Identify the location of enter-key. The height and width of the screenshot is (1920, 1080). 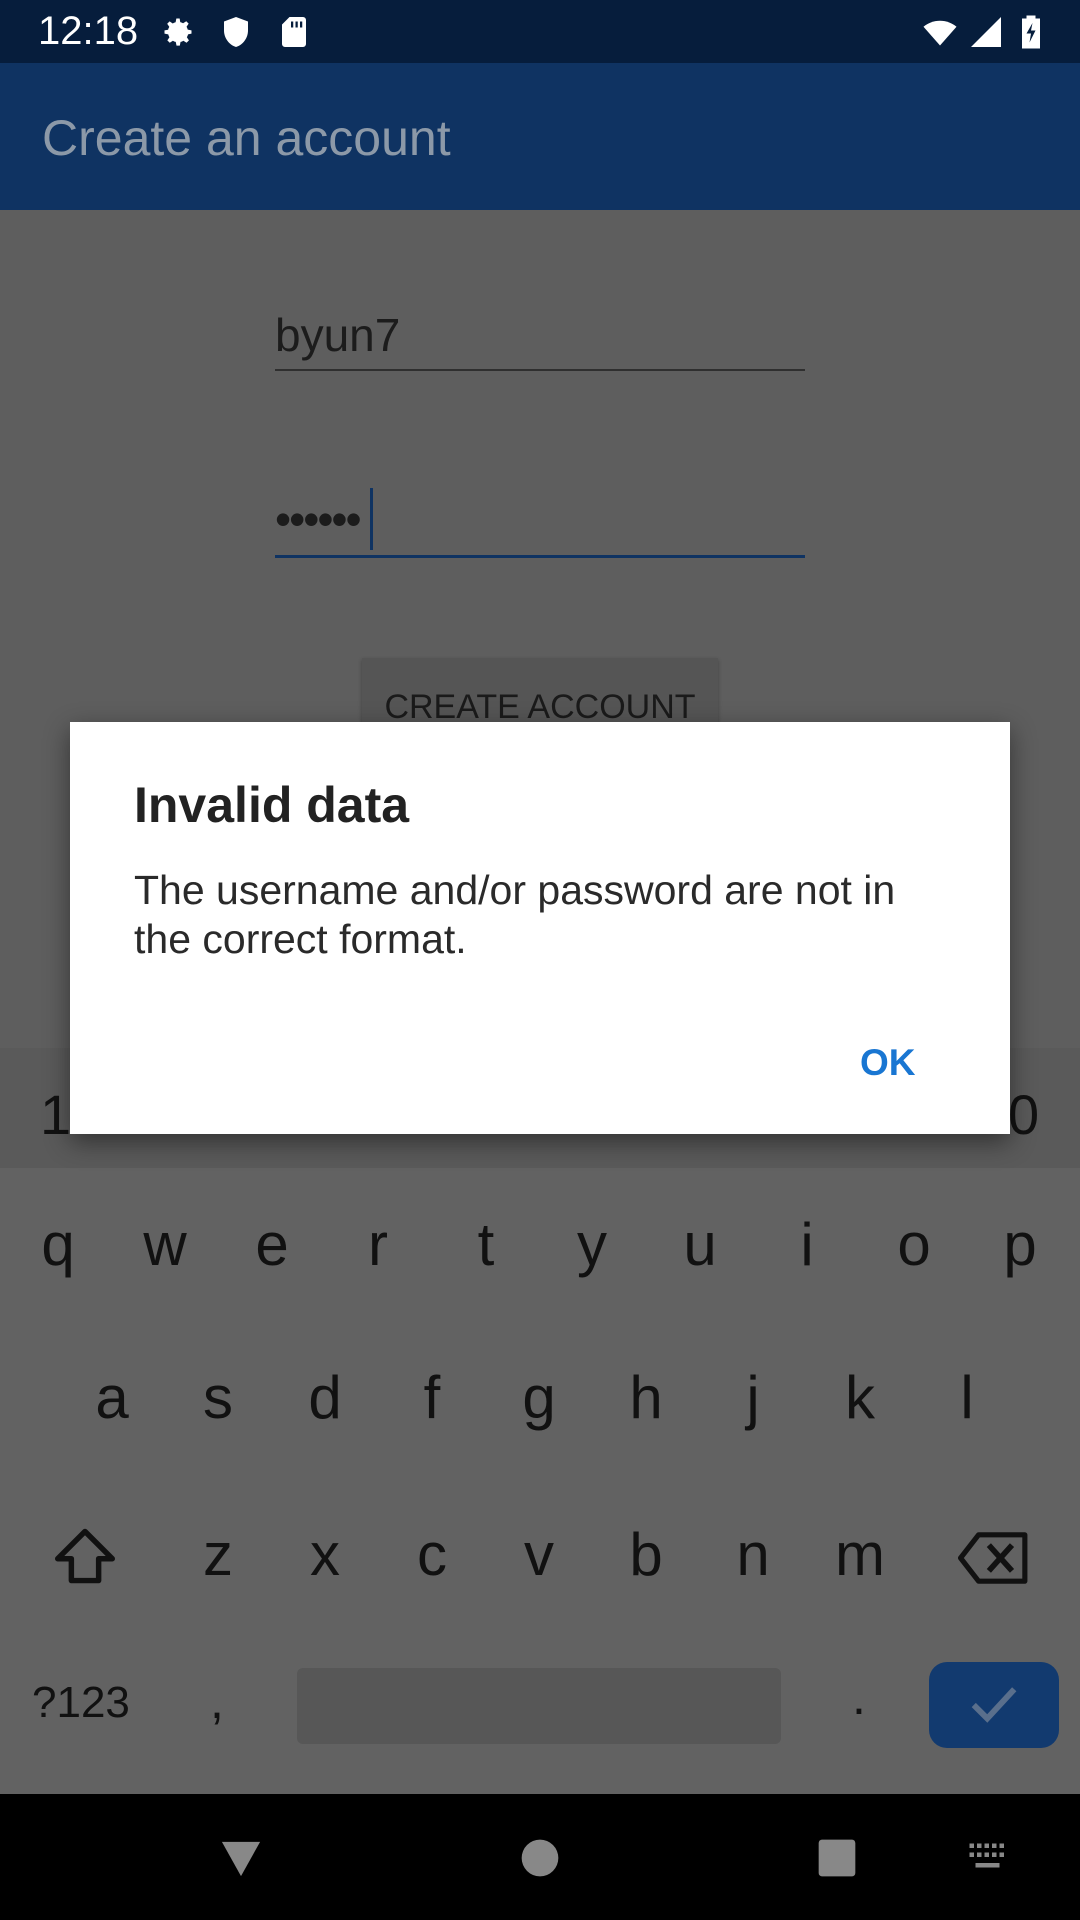
(994, 1705).